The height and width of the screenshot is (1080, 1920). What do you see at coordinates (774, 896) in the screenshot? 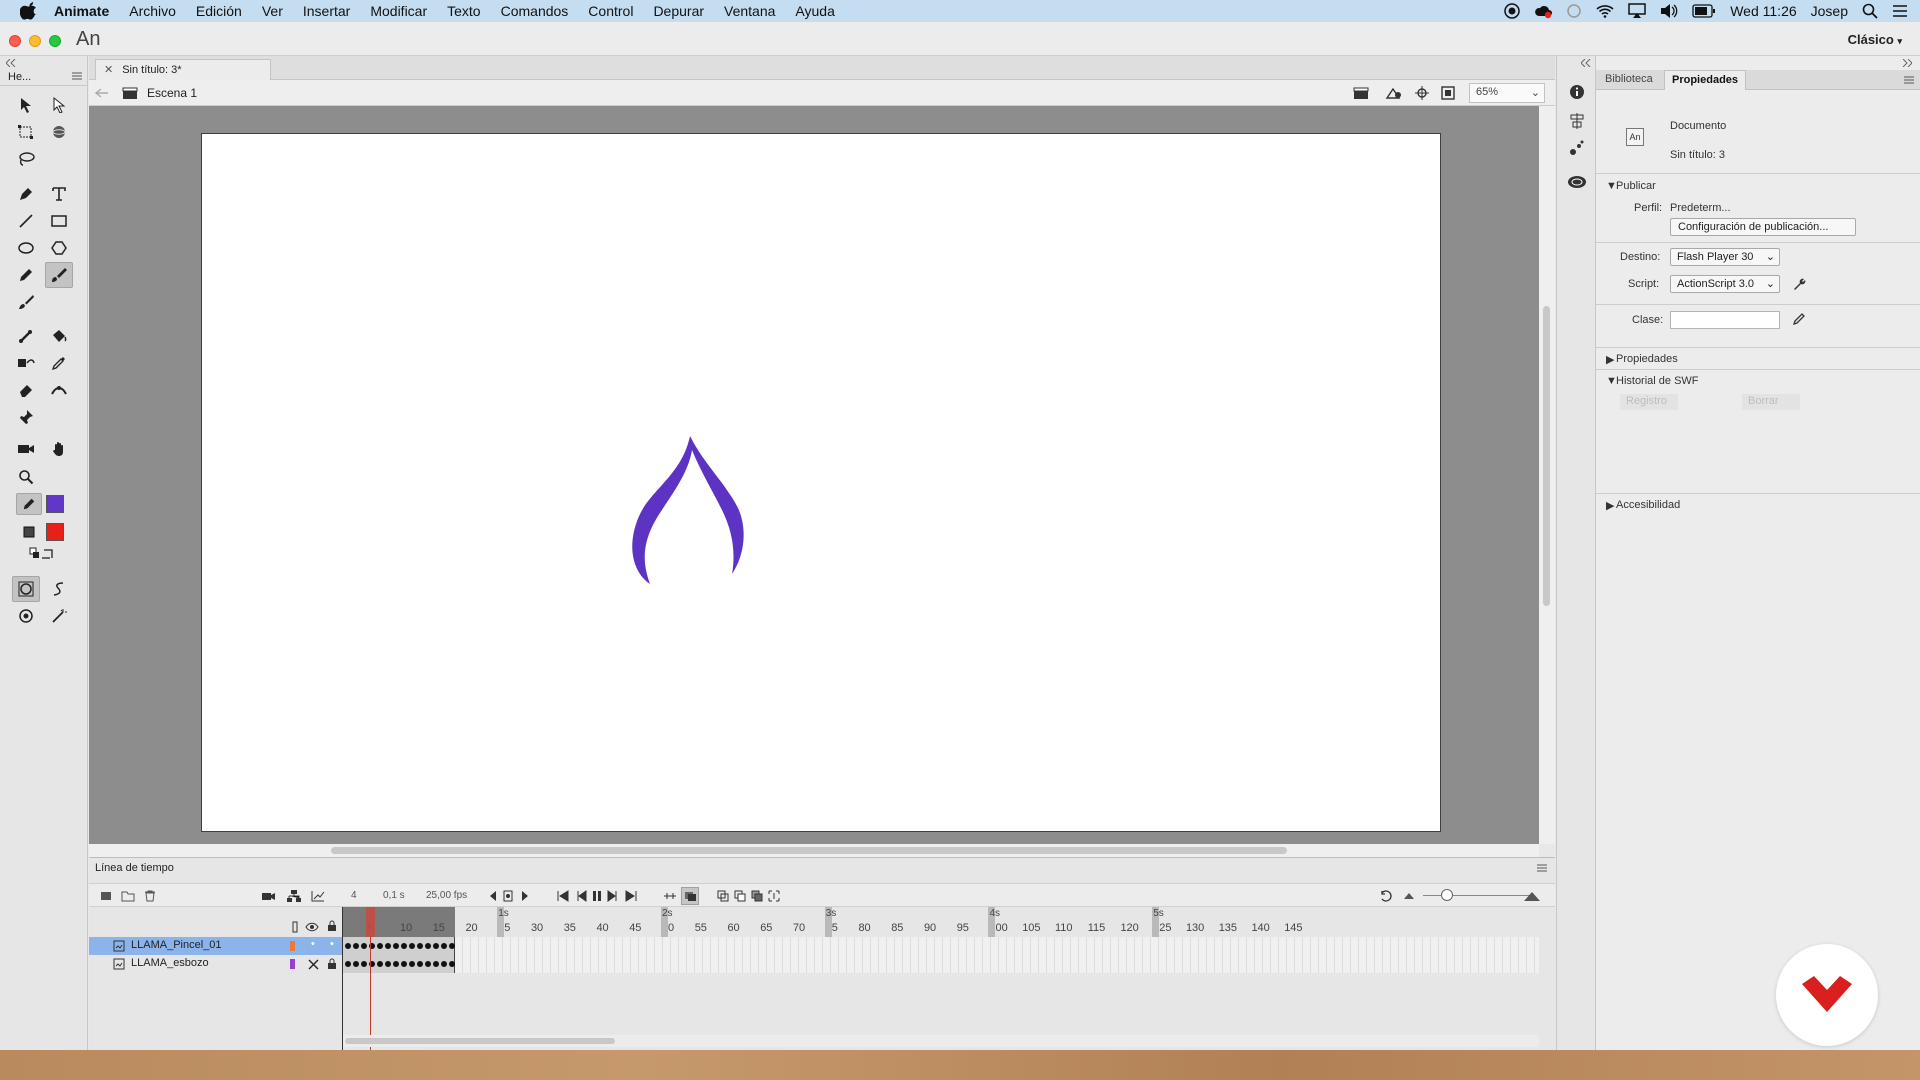
I see `modify-markers-icon` at bounding box center [774, 896].